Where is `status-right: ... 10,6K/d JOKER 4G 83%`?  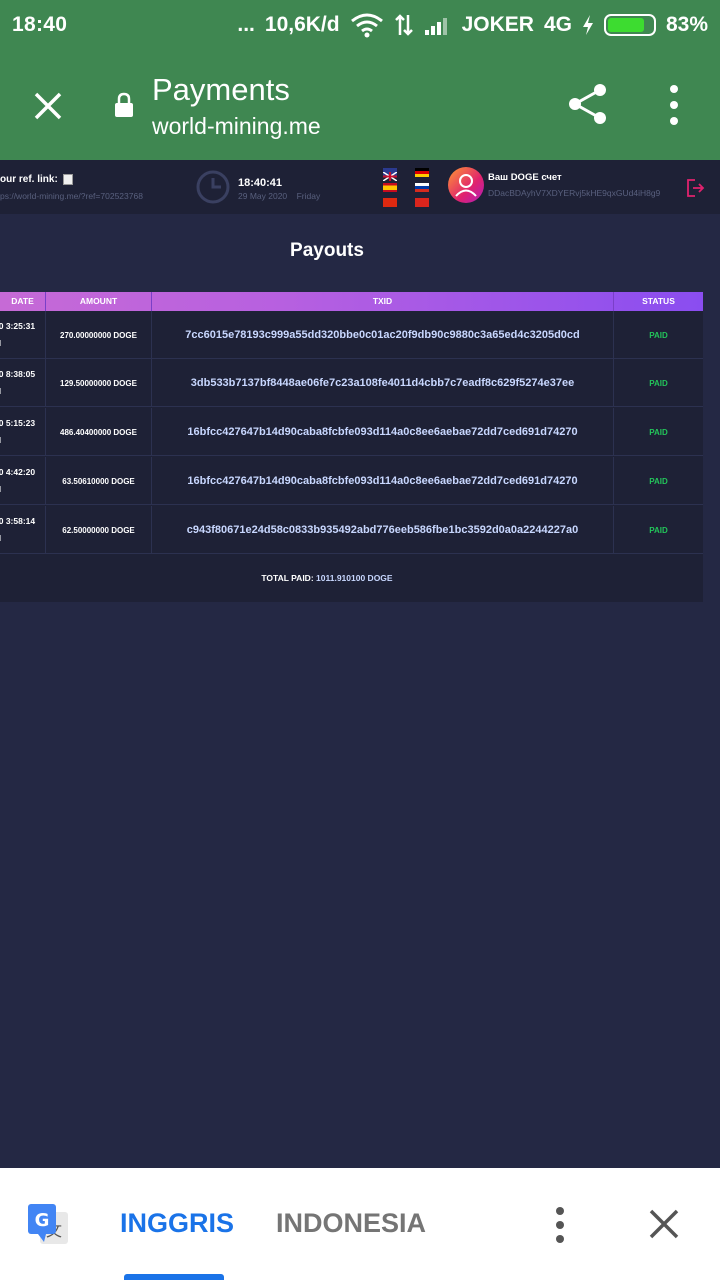
status-right: ... 10,6K/d JOKER 4G 83% is located at coordinates (472, 25).